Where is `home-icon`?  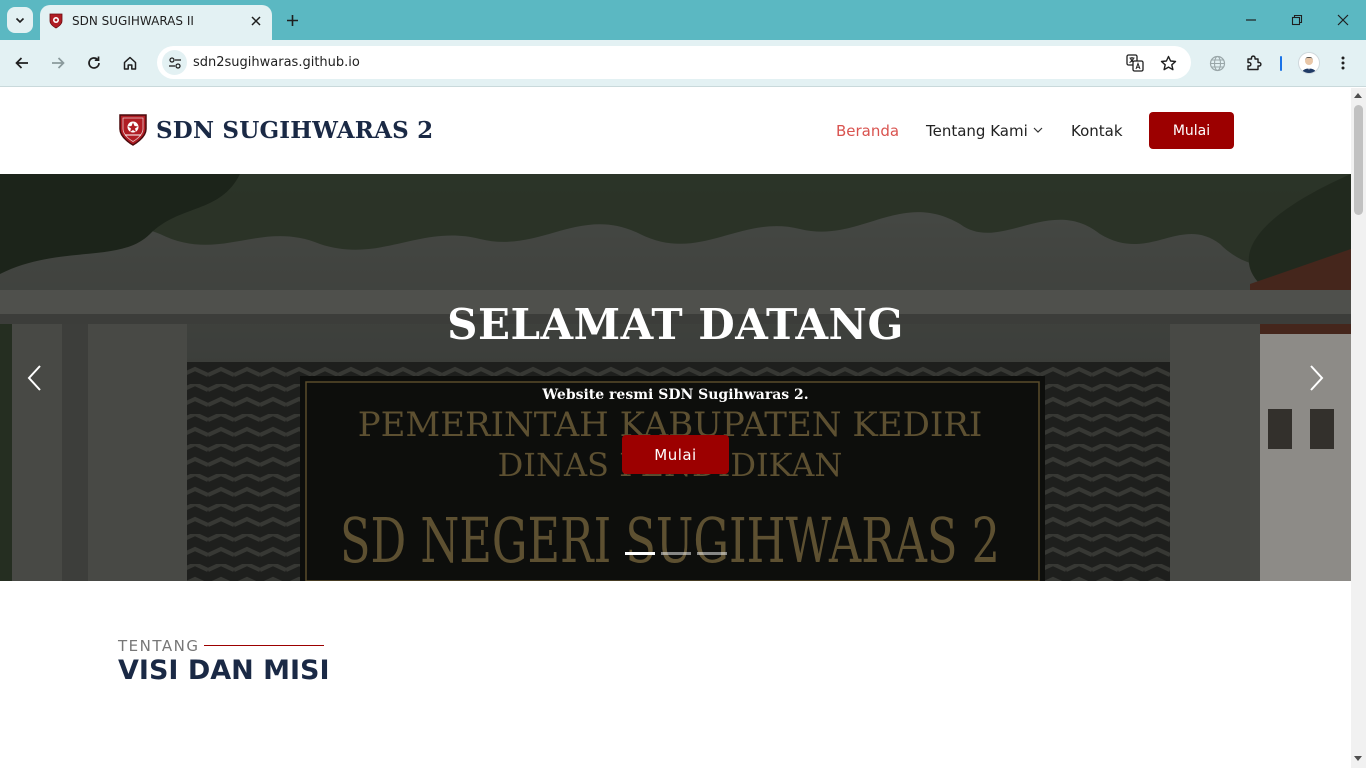 home-icon is located at coordinates (130, 63).